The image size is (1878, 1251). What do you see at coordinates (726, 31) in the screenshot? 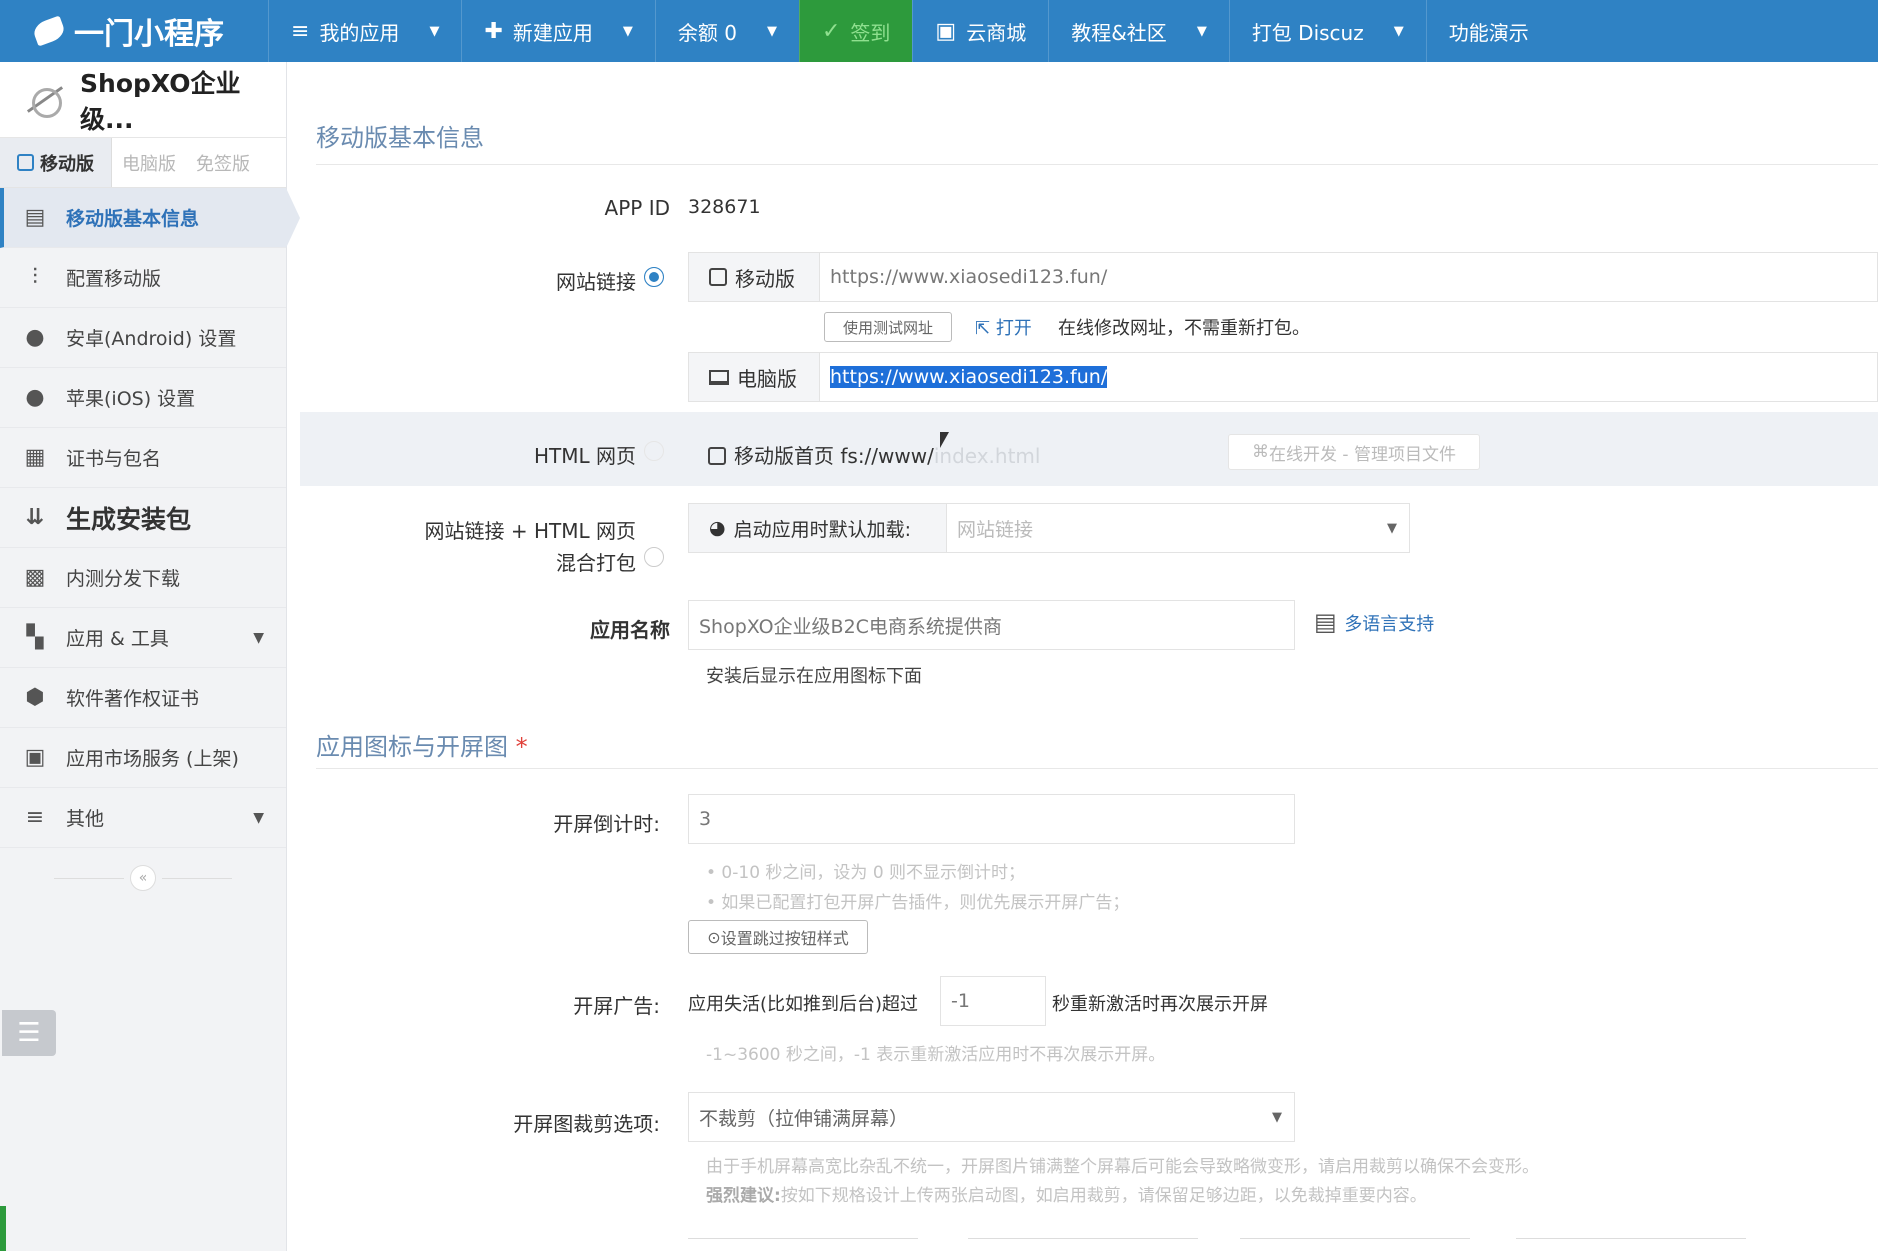
I see `nav-balance: 余额 0 ▼` at bounding box center [726, 31].